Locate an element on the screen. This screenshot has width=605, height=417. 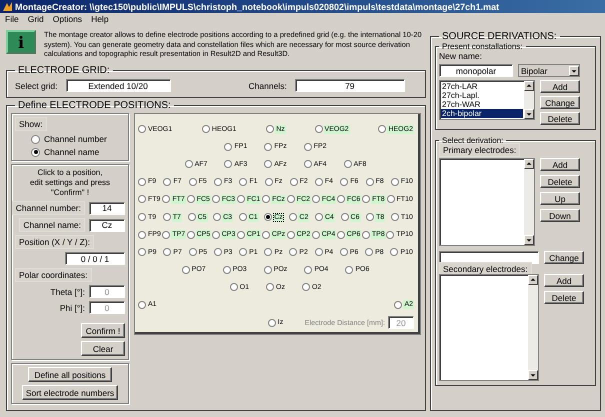
list-item: 27ch-WAR is located at coordinates (482, 104).